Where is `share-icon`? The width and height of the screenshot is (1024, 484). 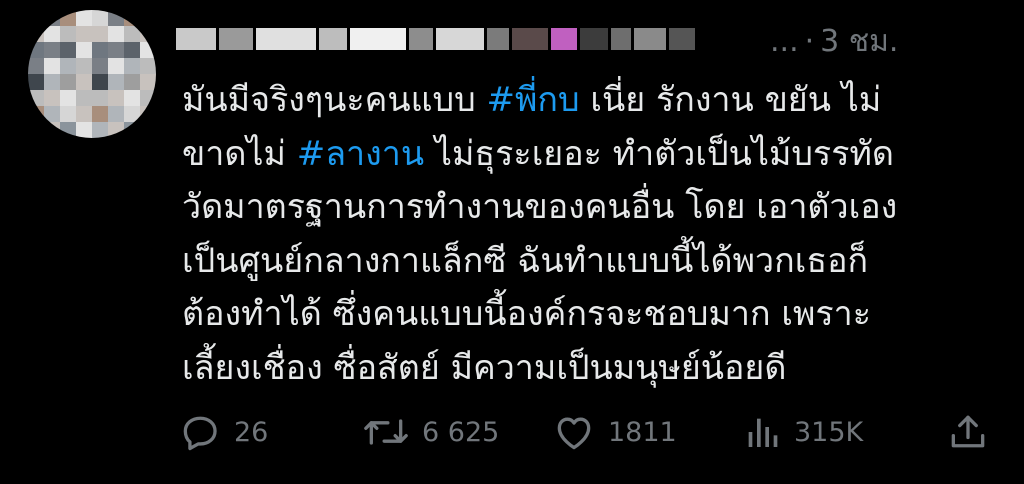
share-icon is located at coordinates (968, 432).